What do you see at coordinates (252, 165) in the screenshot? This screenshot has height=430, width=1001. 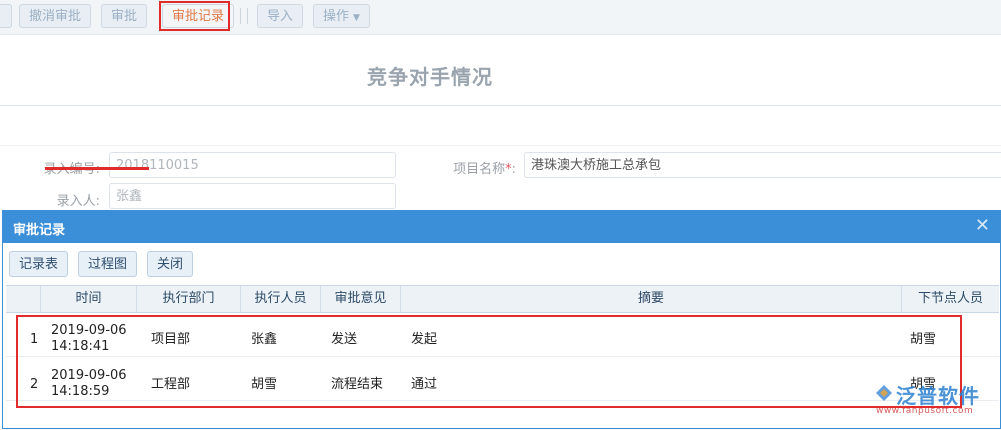 I see `entry-no-field: 2018110015` at bounding box center [252, 165].